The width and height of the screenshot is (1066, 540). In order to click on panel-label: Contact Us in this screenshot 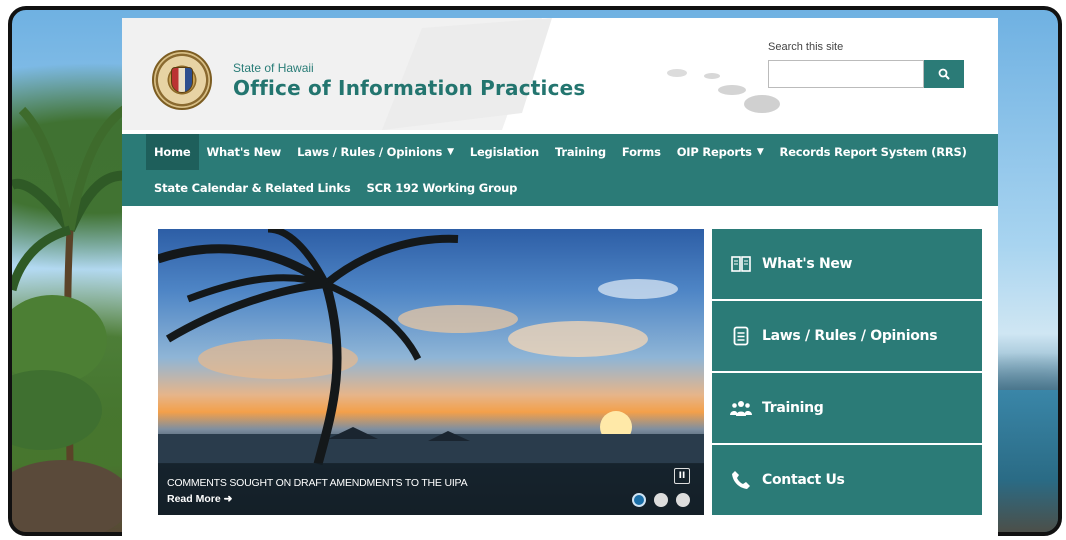, I will do `click(803, 480)`.